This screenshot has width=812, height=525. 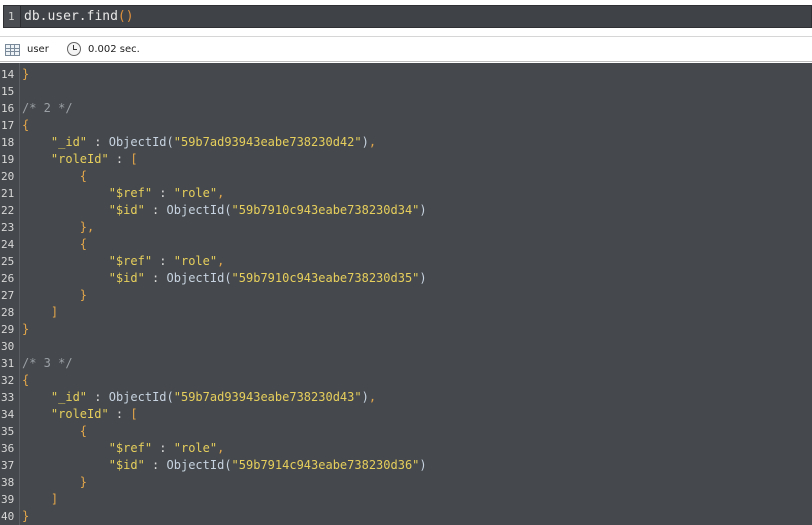 What do you see at coordinates (8, 516) in the screenshot?
I see `line-number: 40` at bounding box center [8, 516].